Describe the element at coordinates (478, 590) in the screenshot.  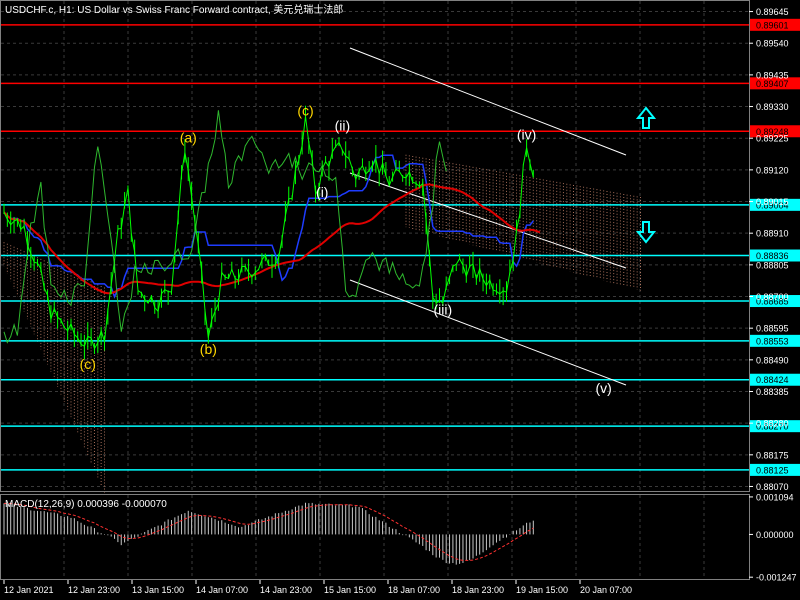
I see `time-tick-label: 18 Jan 23:00` at that location.